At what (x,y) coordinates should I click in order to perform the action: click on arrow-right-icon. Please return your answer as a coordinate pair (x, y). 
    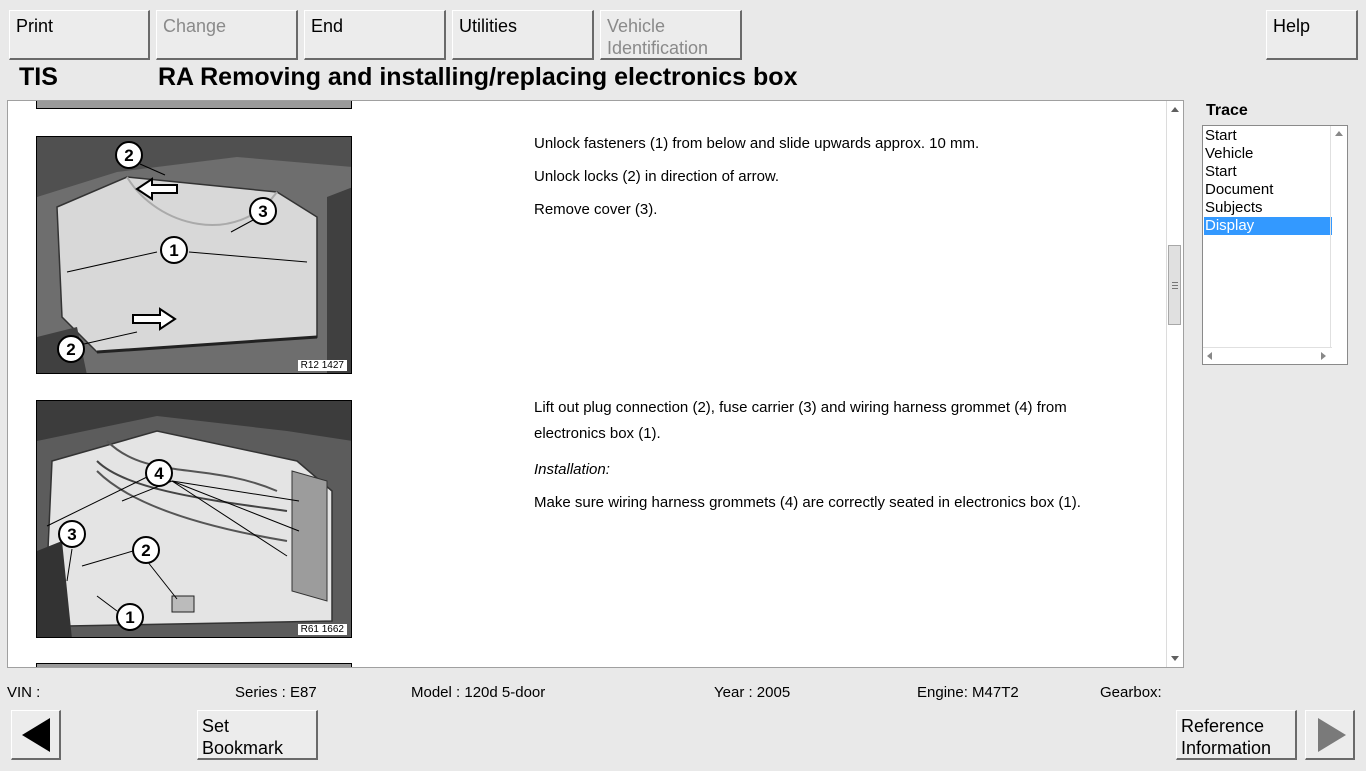
    Looking at the image, I should click on (1332, 735).